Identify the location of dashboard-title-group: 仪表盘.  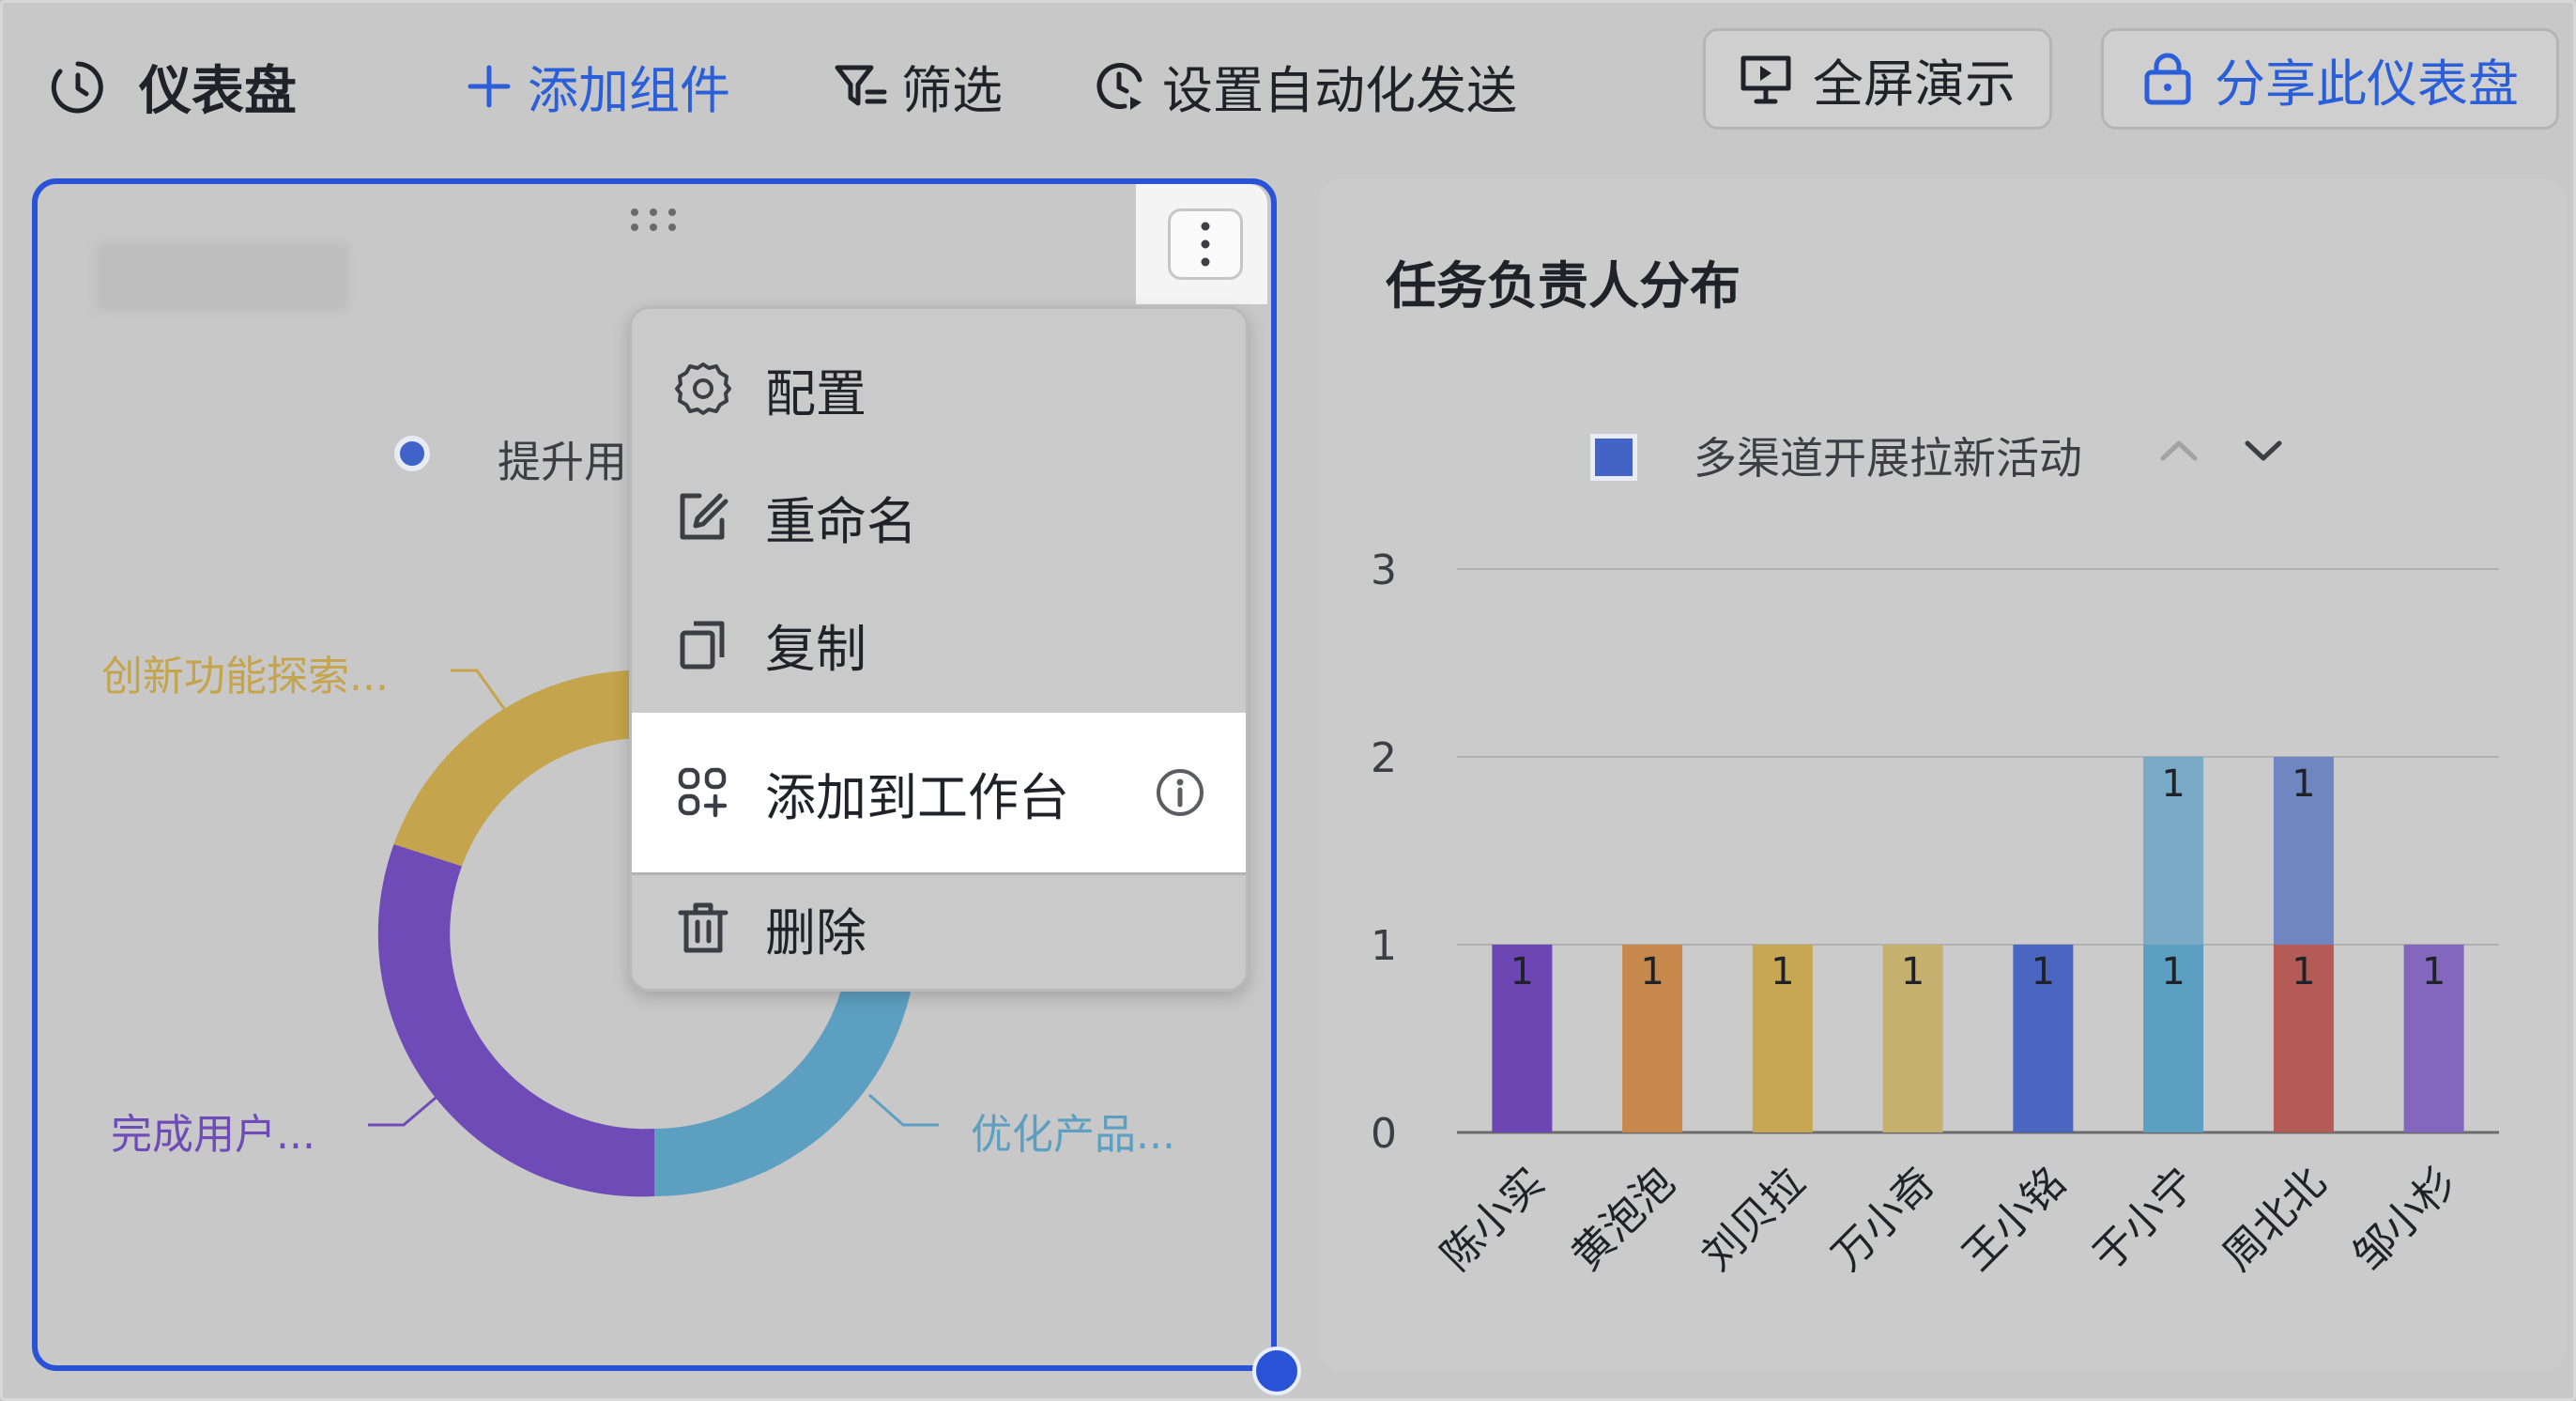
(173, 87).